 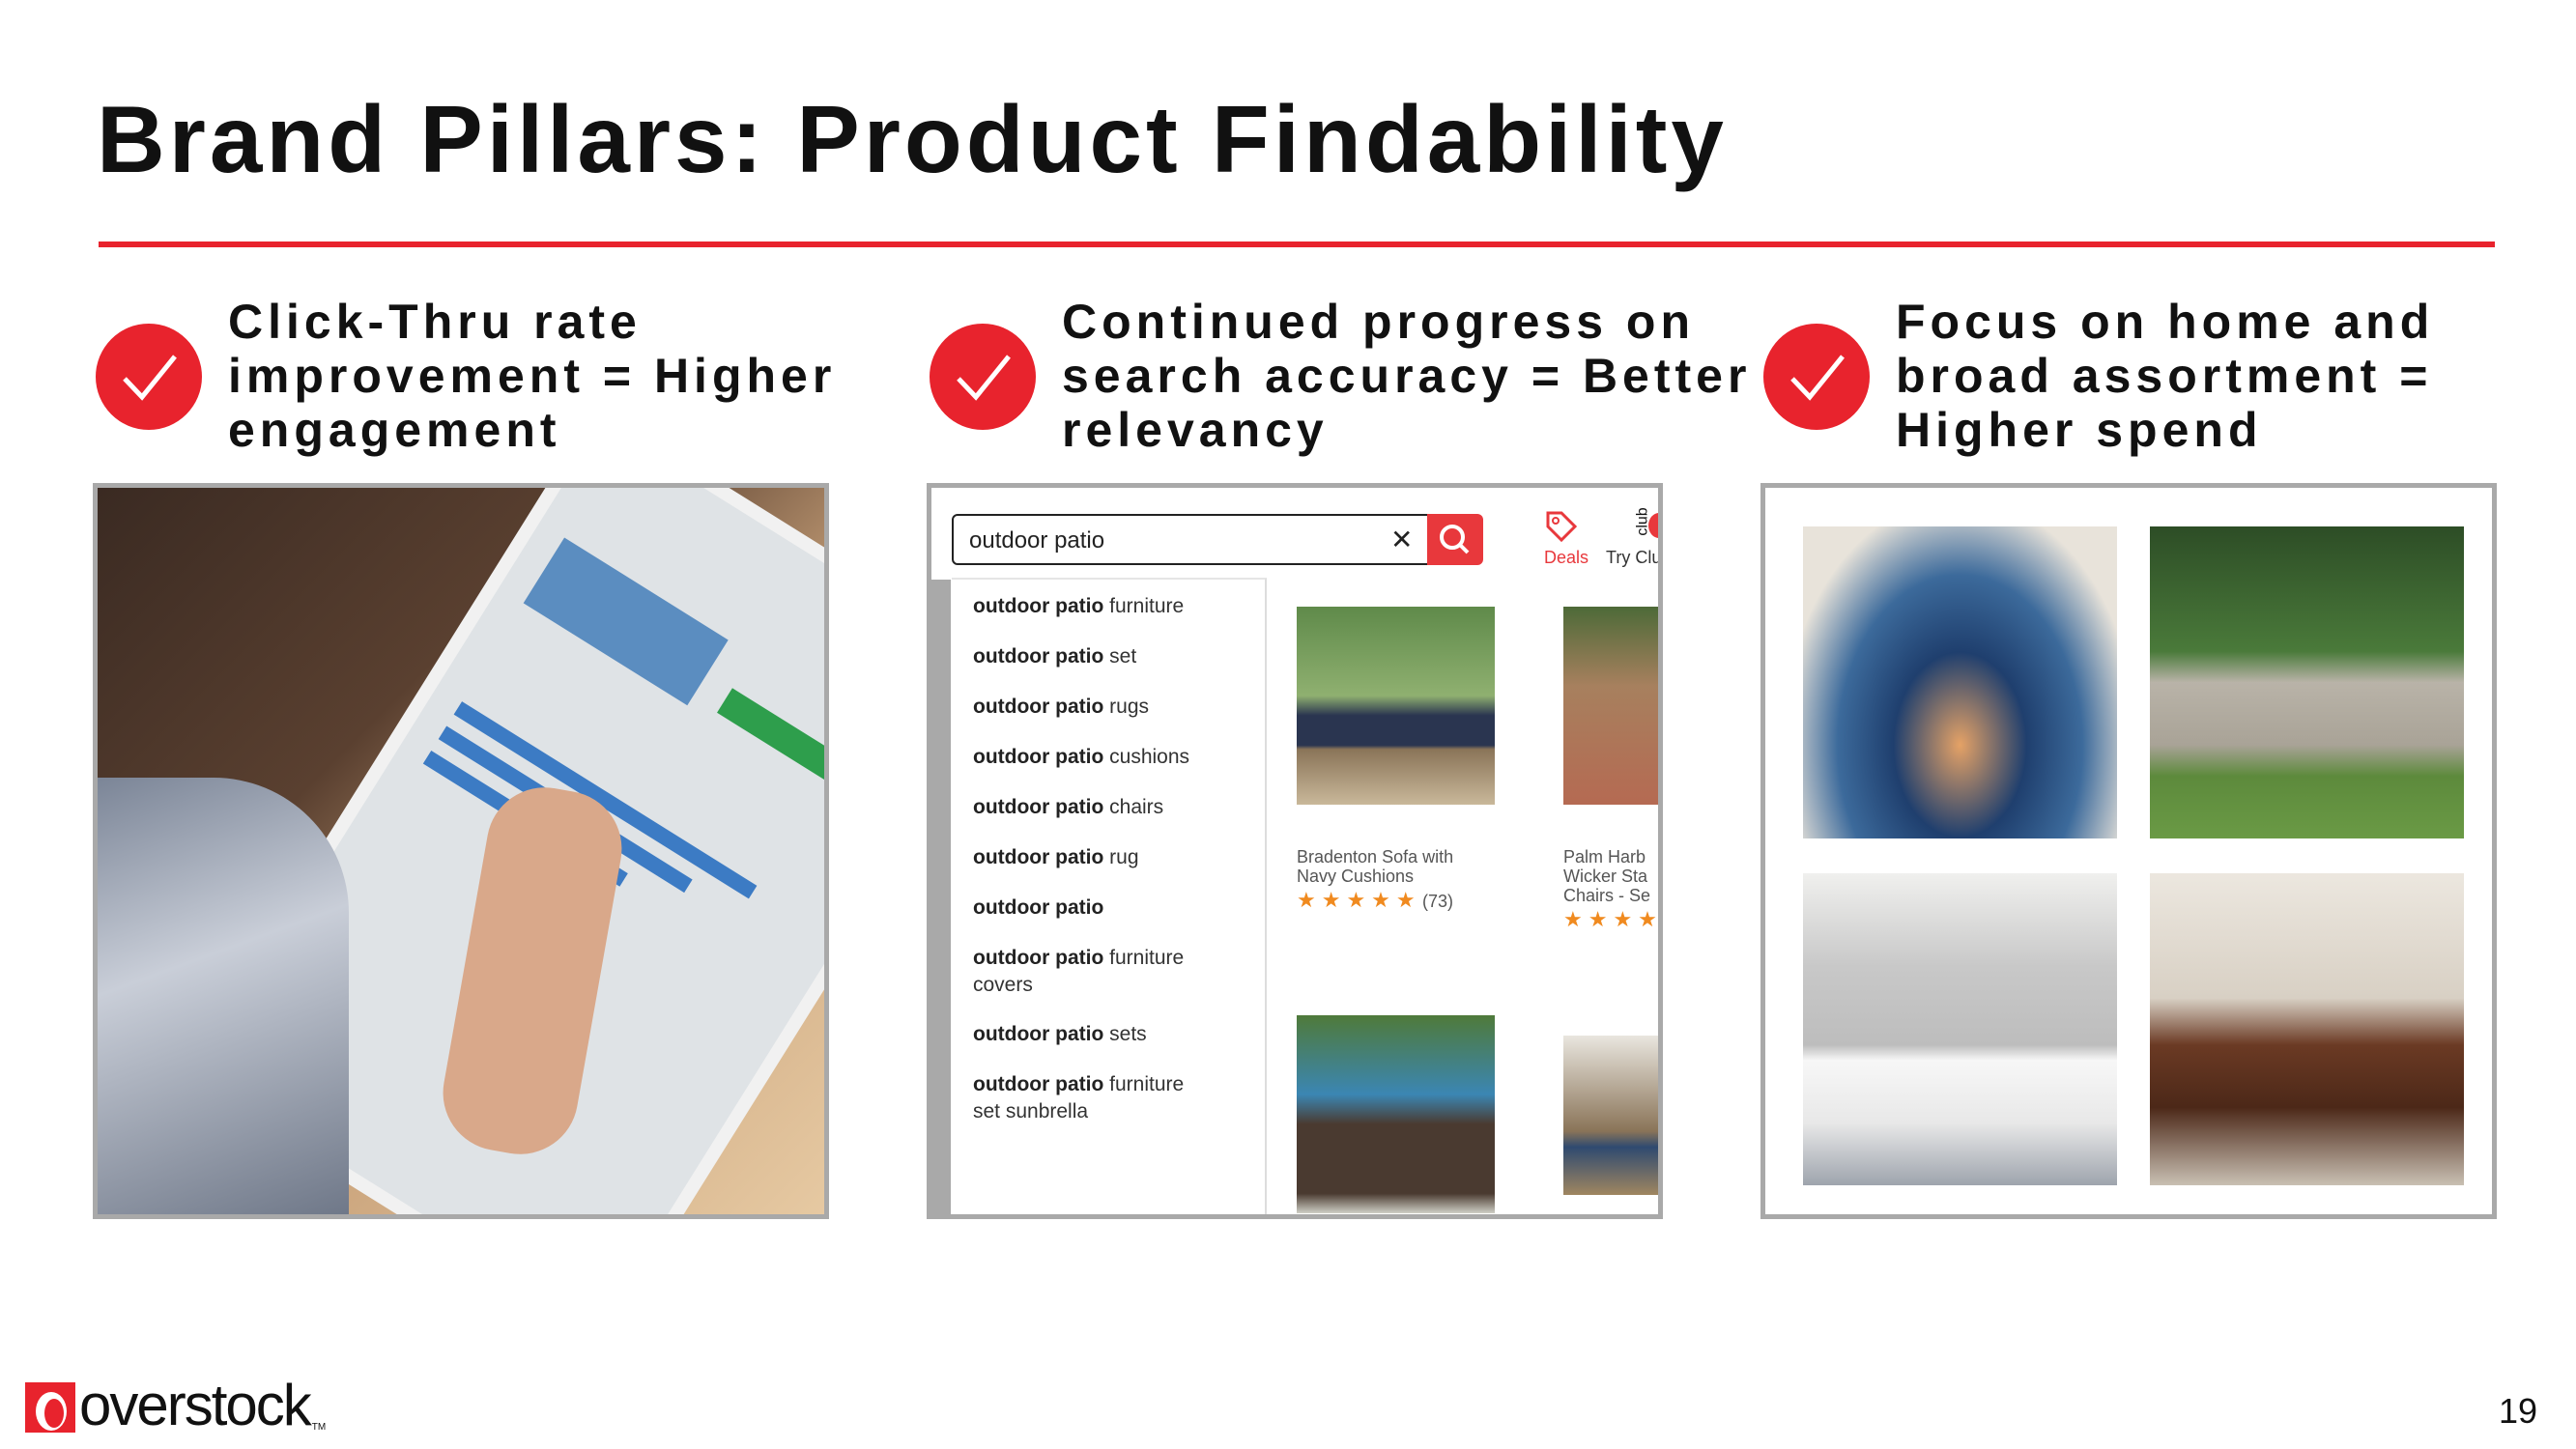 I want to click on suggestion-item: outdoor patio furniture set sunbrella, so click(x=1089, y=1098).